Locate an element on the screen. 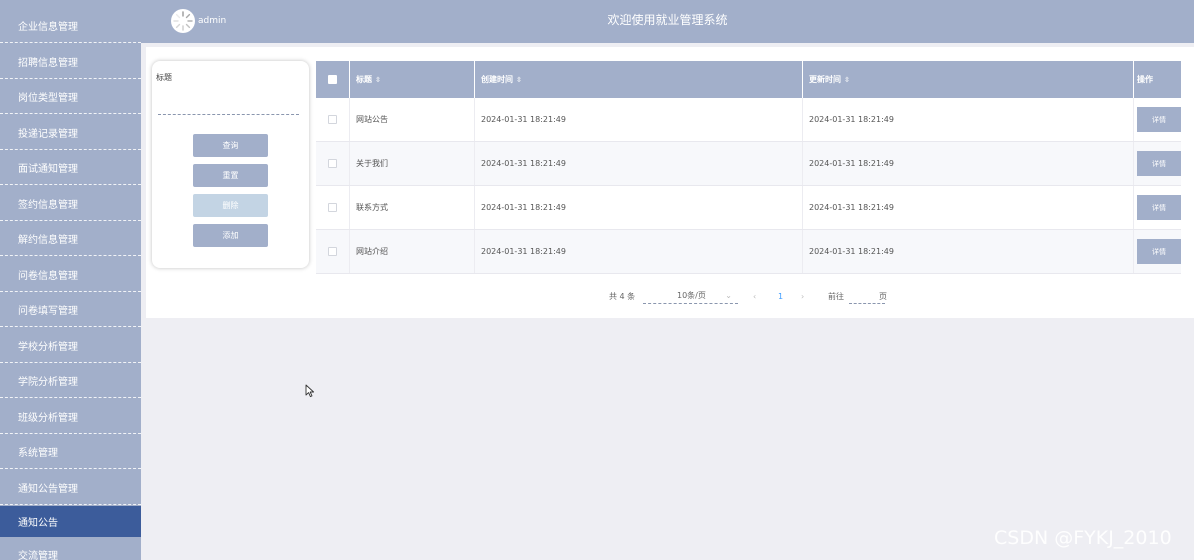  sidebar-item-contract-info: 签约信息管理 is located at coordinates (70, 203).